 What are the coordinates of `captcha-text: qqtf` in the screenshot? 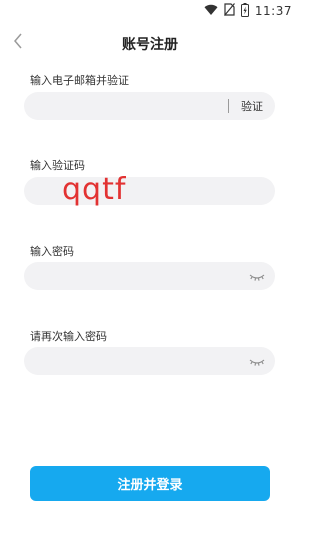 It's located at (94, 189).